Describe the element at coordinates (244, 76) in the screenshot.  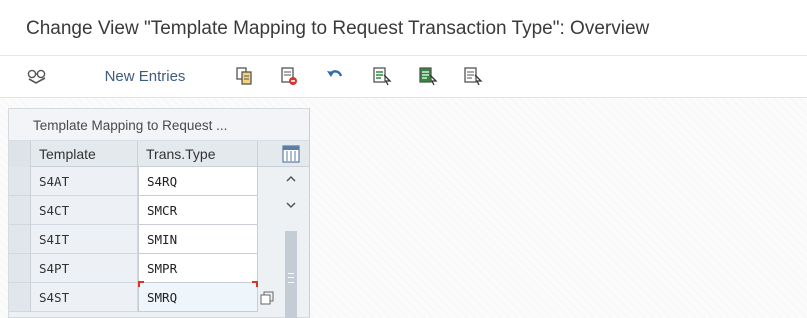
I see `copy-icon` at that location.